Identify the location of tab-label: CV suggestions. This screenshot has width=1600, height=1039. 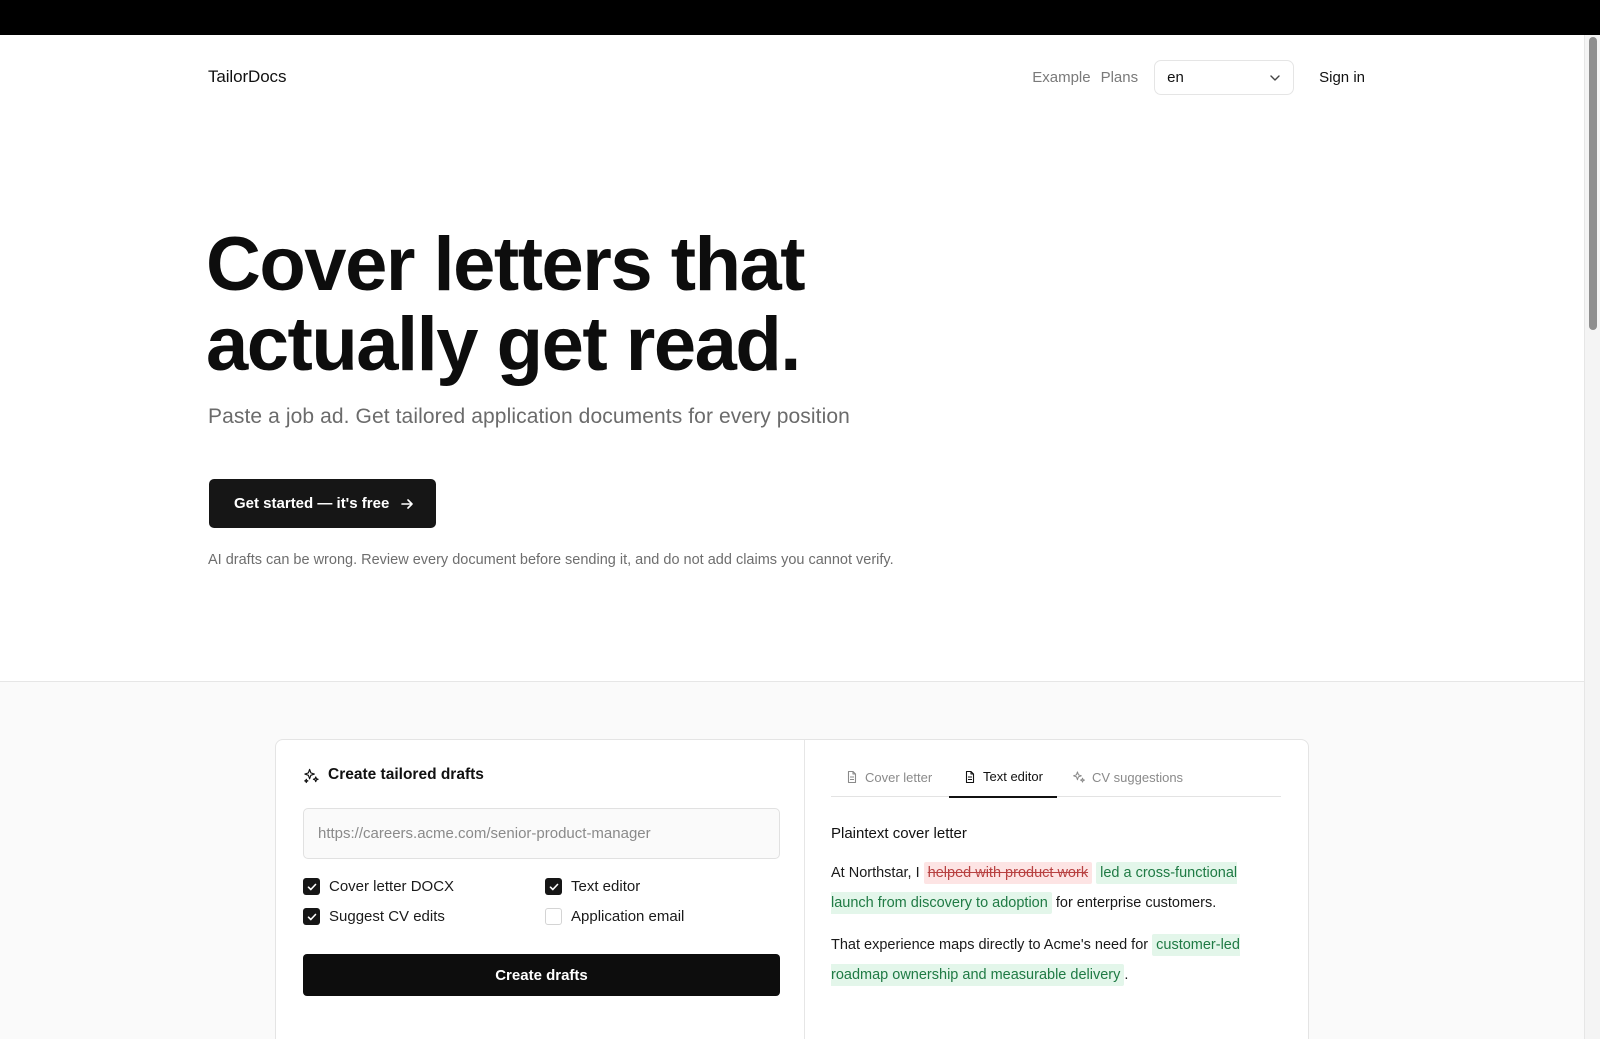
(1138, 777).